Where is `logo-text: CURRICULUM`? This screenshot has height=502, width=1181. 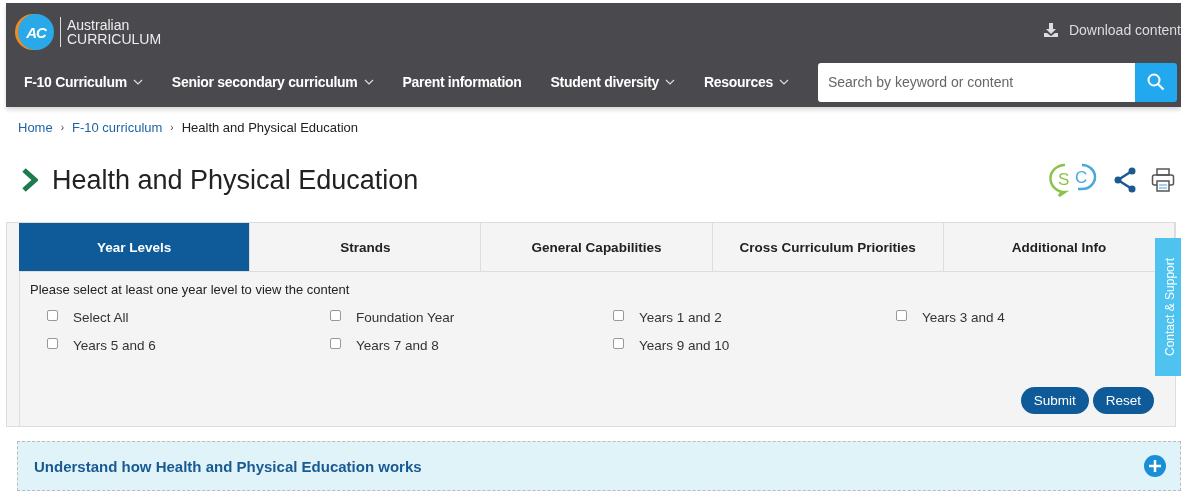
logo-text: CURRICULUM is located at coordinates (114, 39).